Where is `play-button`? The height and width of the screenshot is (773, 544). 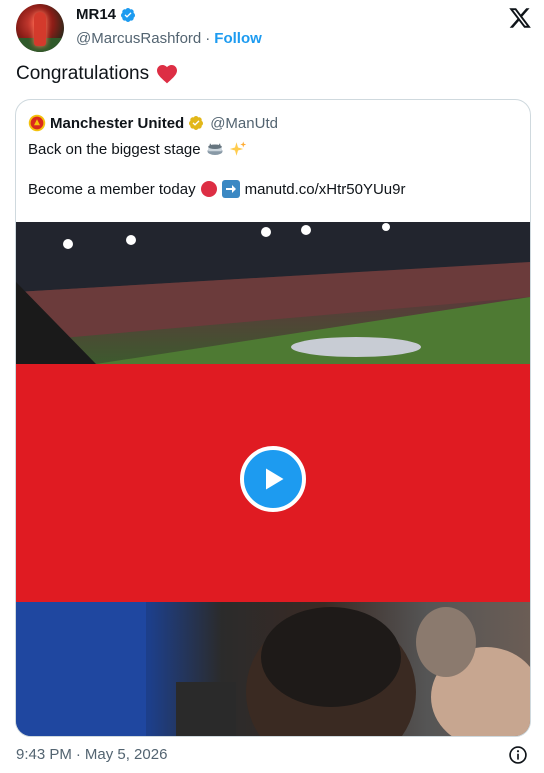 play-button is located at coordinates (273, 479).